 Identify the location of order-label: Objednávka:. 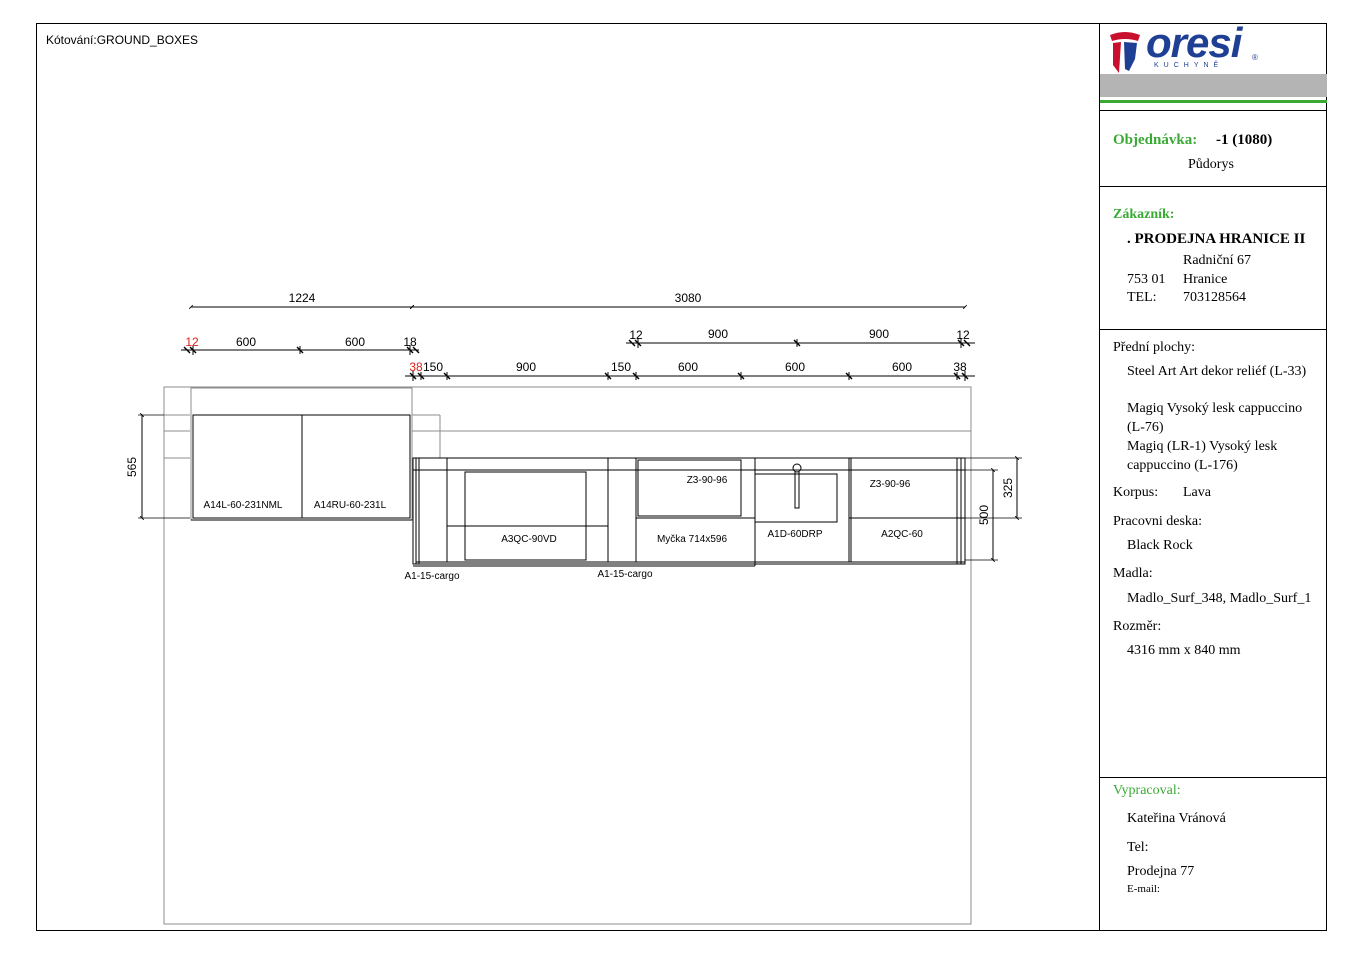
(1155, 140).